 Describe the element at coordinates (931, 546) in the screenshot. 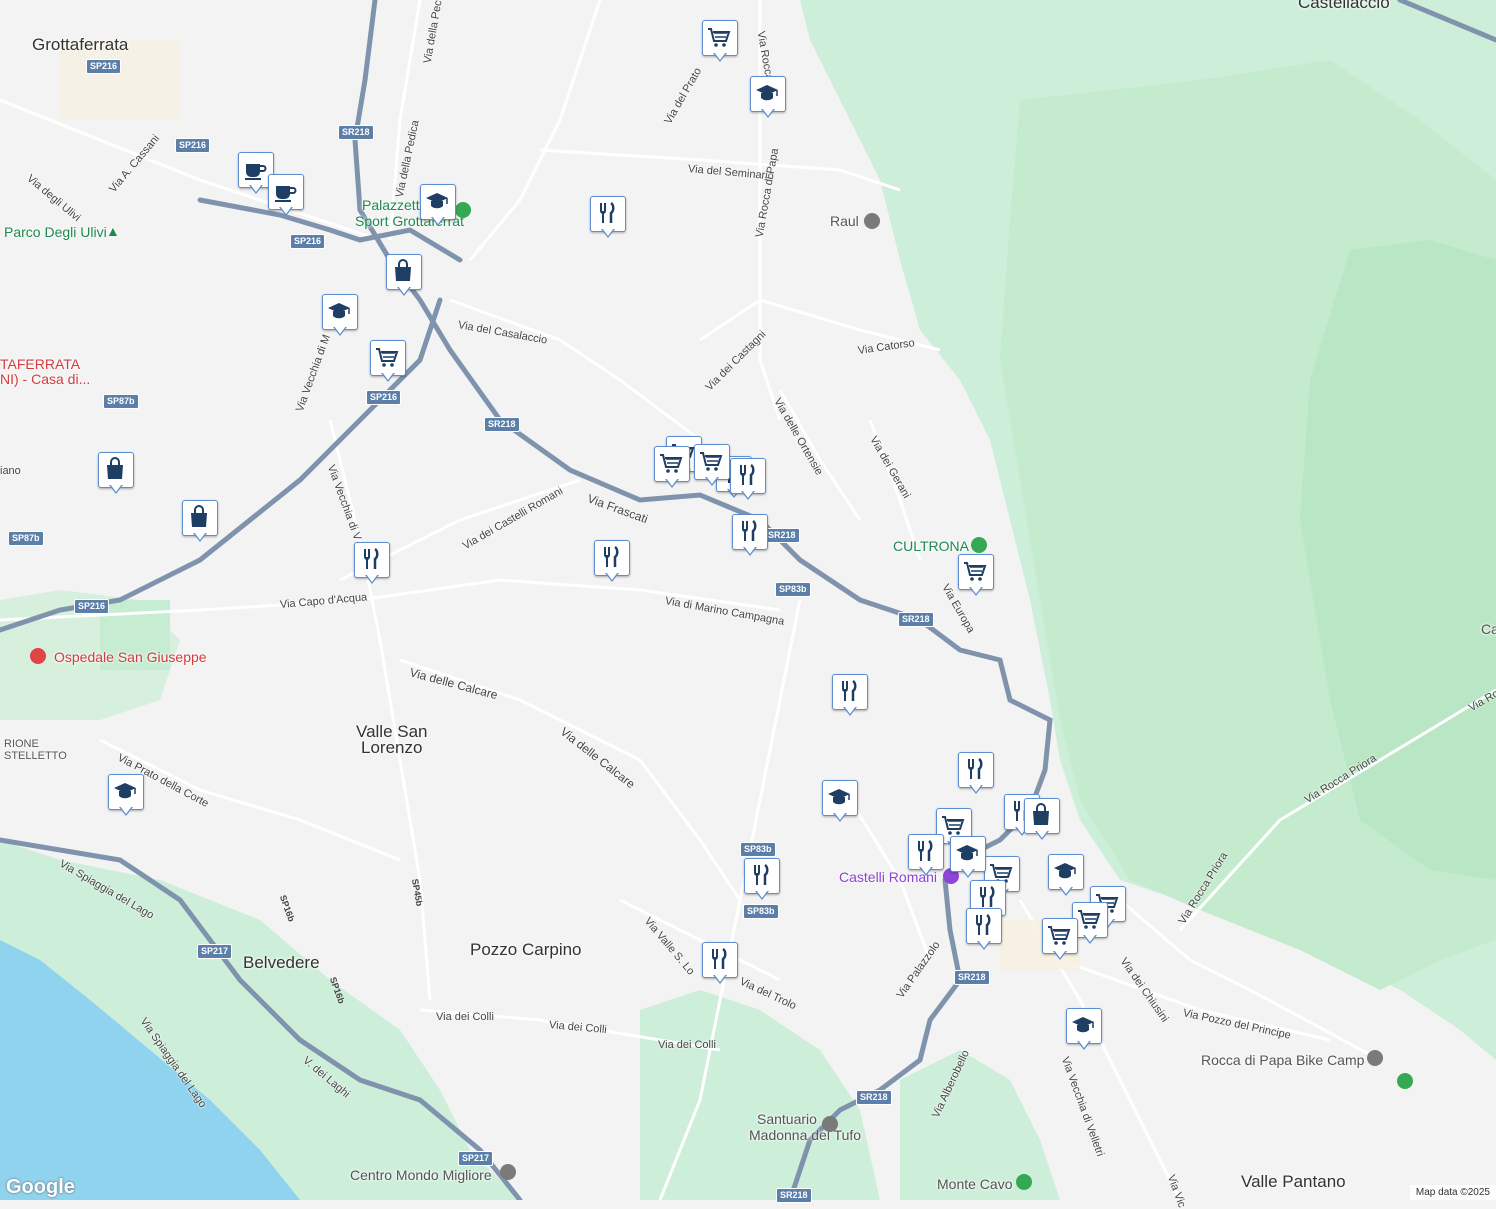

I see `poi-cultrona: CULTRONA` at that location.